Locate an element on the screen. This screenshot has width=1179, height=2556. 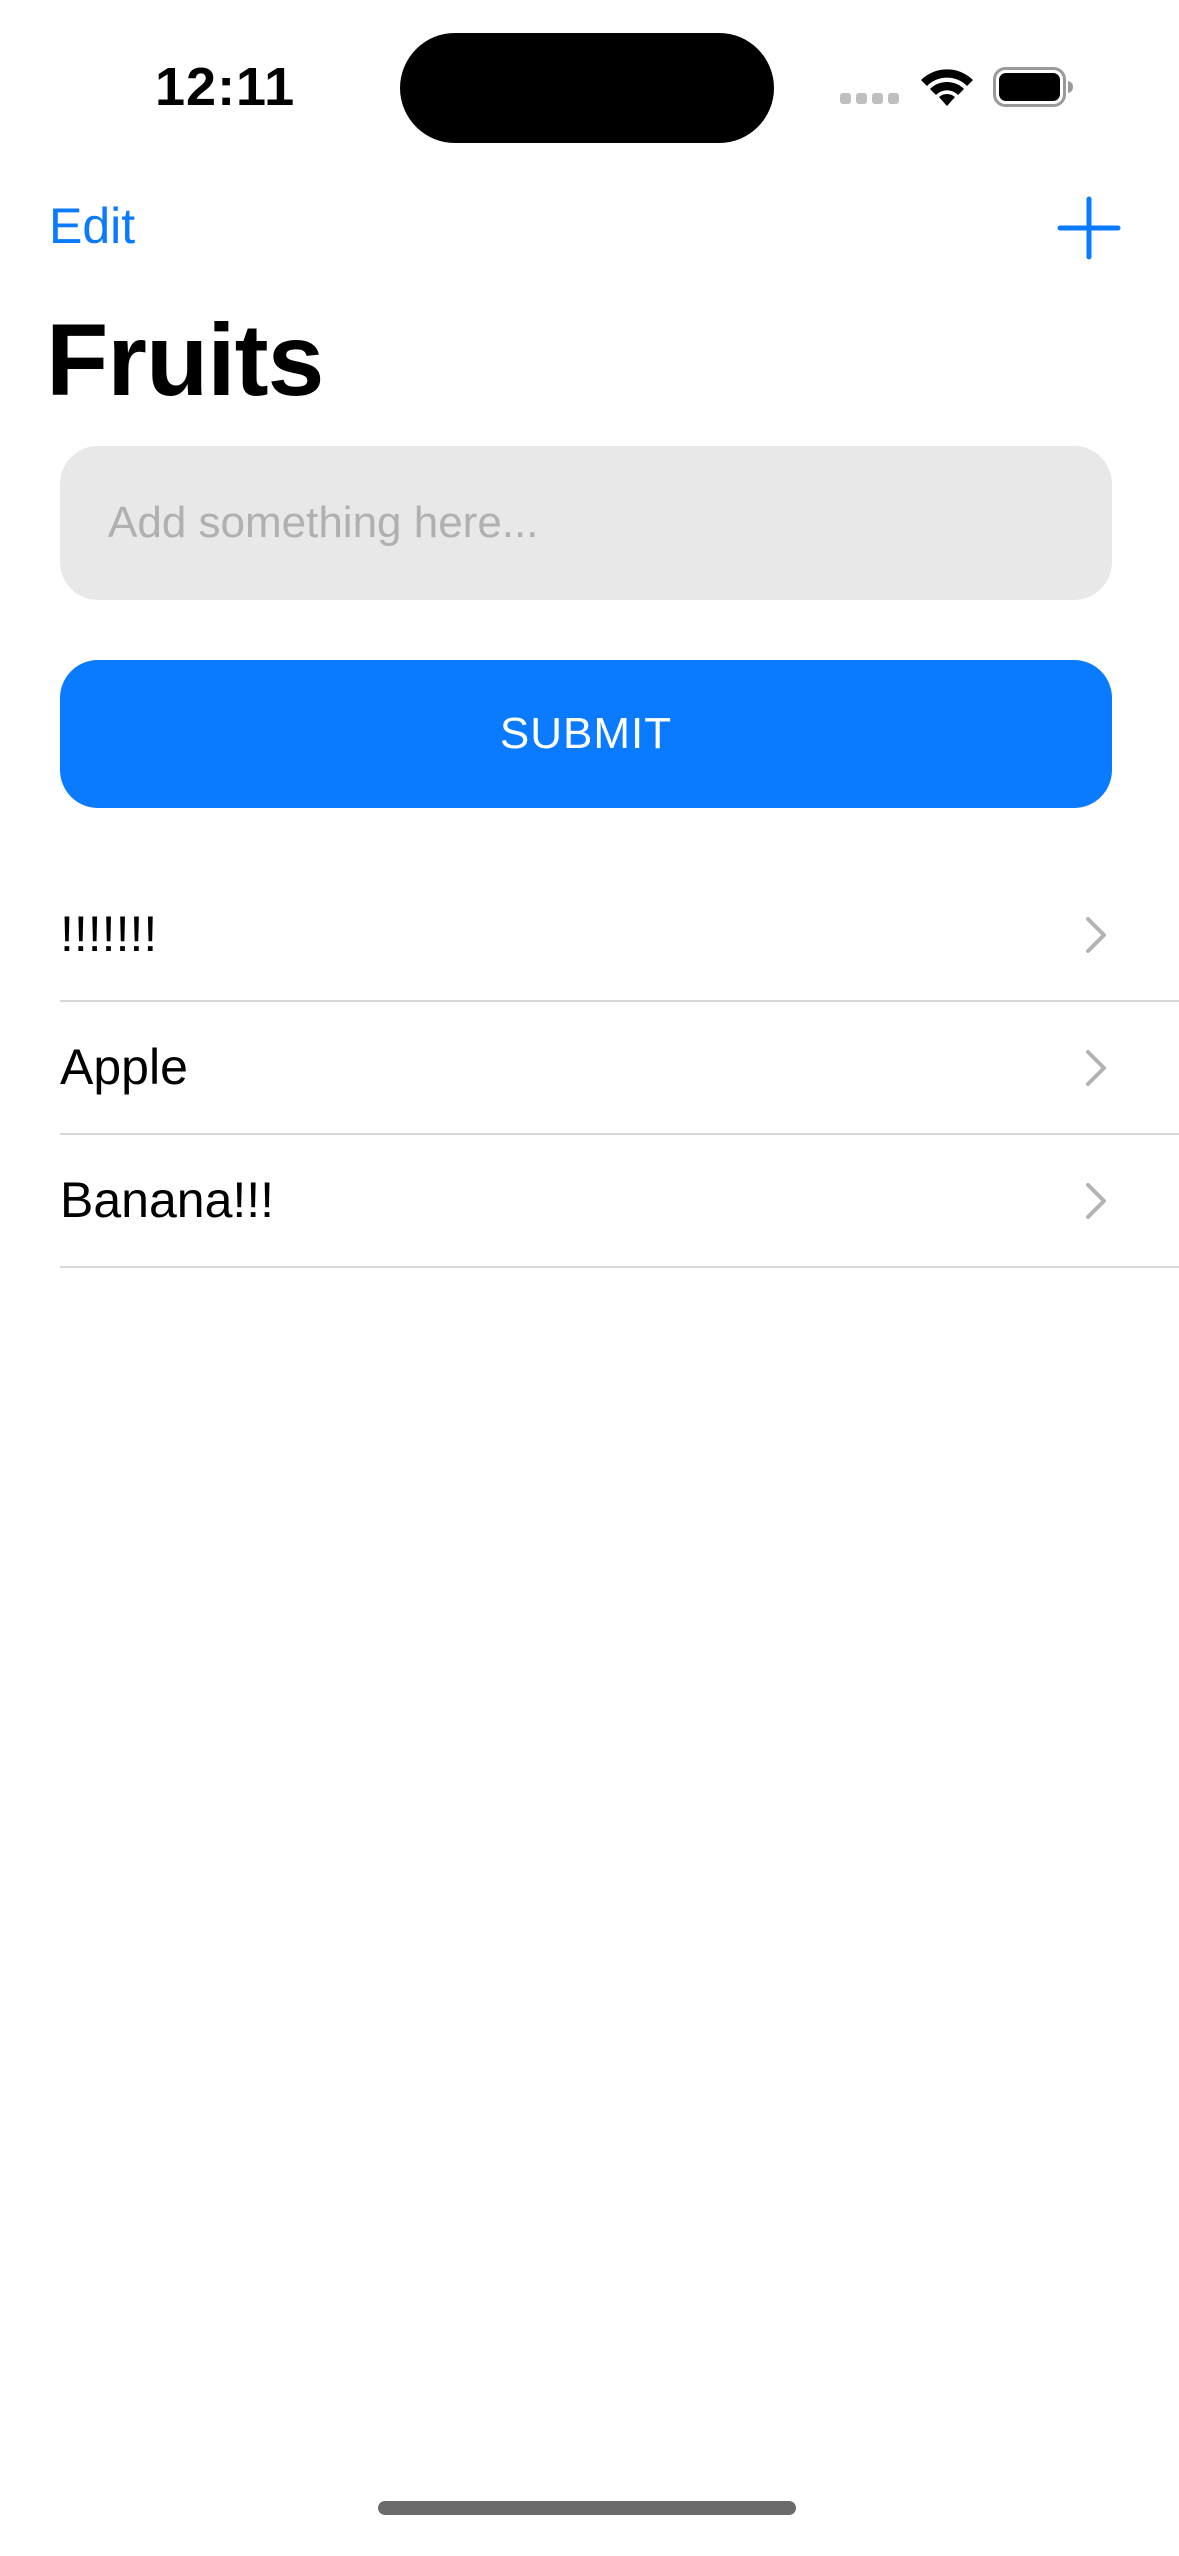
edit-button: Edit is located at coordinates (92, 226).